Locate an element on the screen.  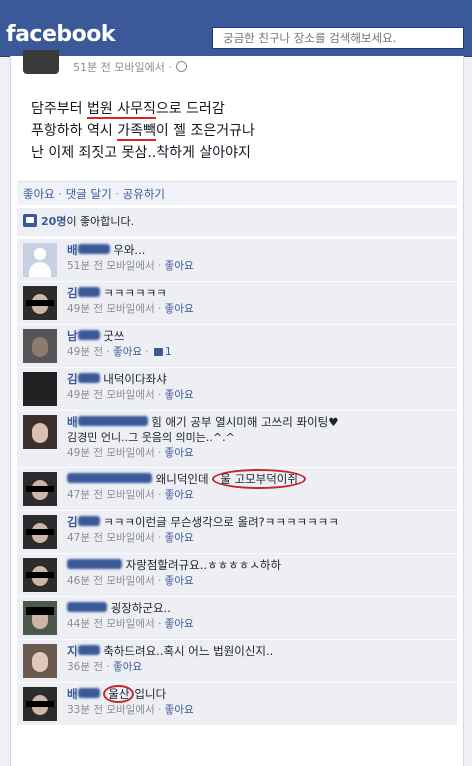
post-header: 51분 전 모바일에서 · is located at coordinates (237, 64).